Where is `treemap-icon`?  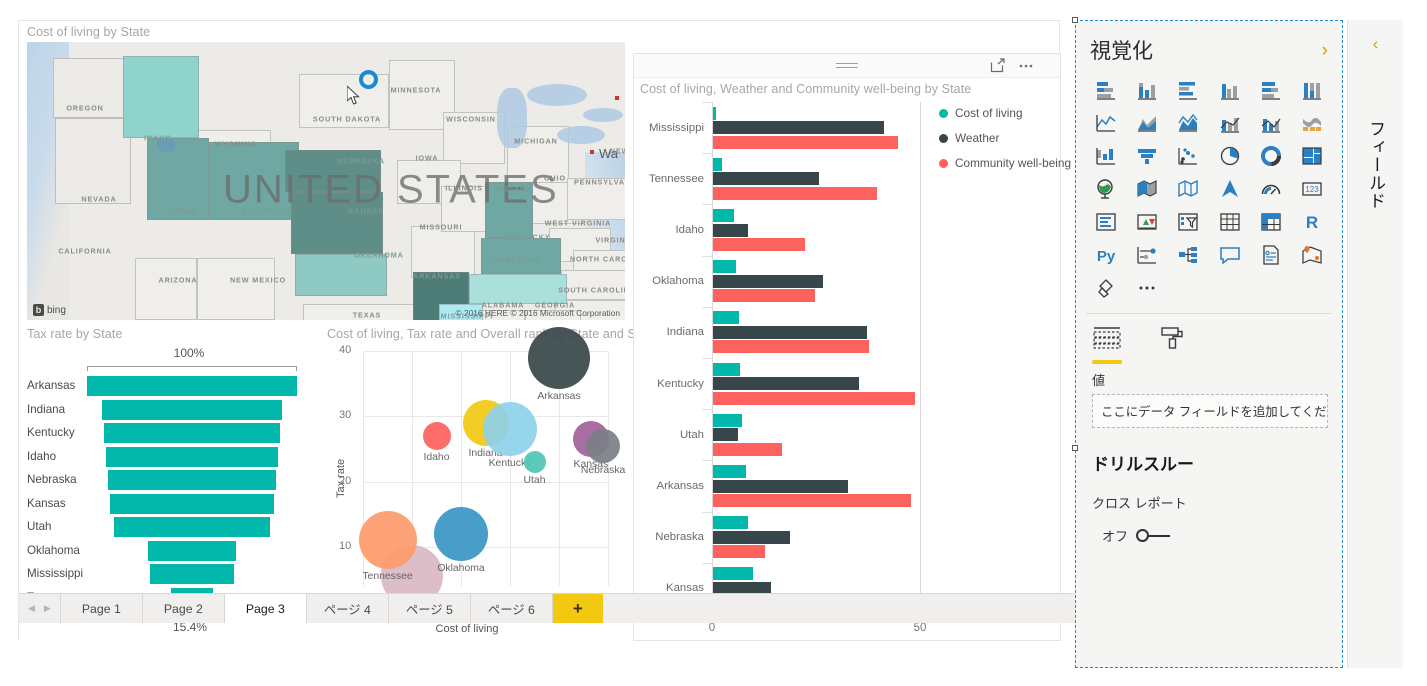
treemap-icon is located at coordinates (1312, 156).